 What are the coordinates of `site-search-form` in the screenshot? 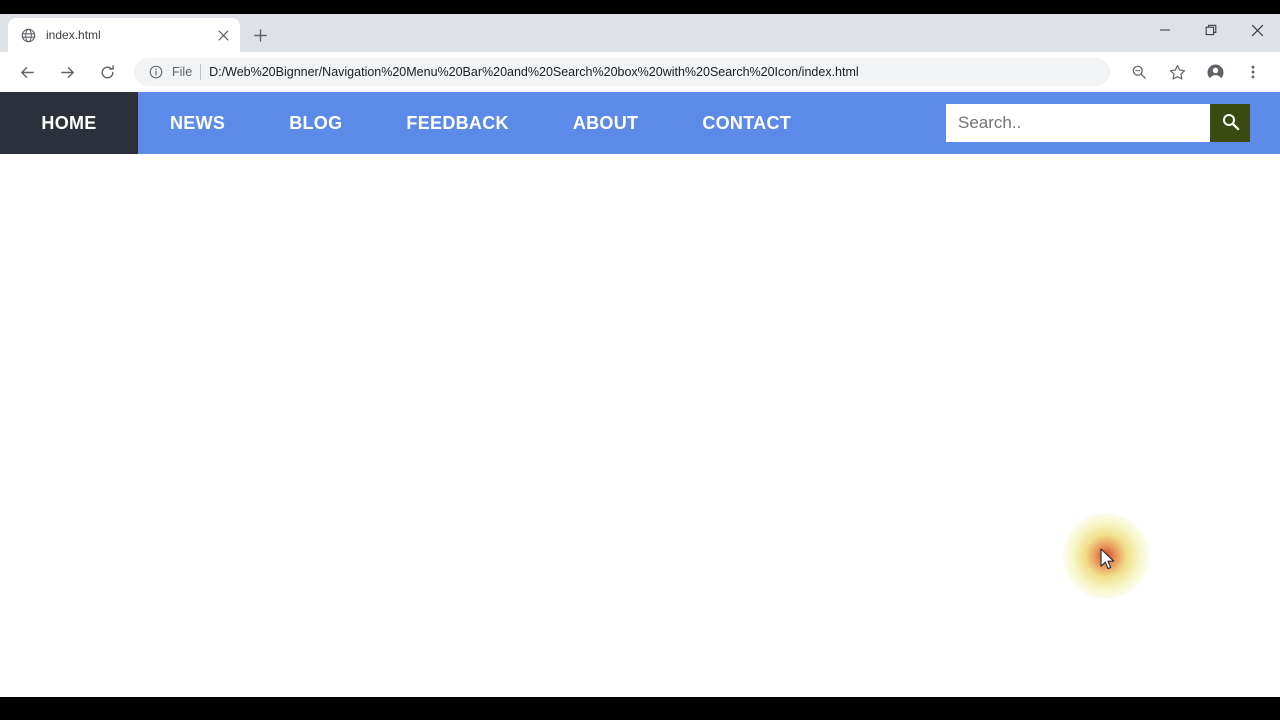 It's located at (1098, 123).